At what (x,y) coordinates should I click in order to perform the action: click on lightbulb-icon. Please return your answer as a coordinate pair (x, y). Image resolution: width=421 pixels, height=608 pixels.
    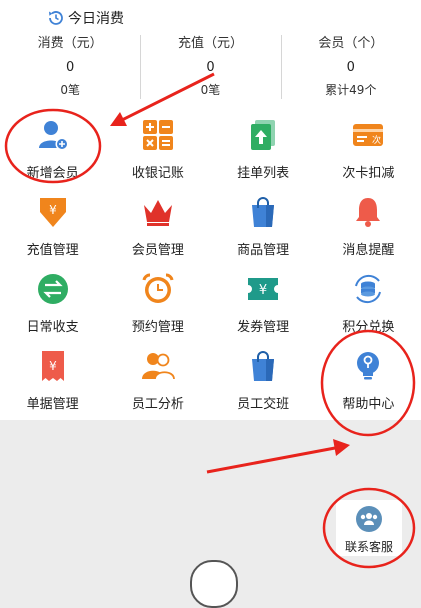
    Looking at the image, I should click on (368, 366).